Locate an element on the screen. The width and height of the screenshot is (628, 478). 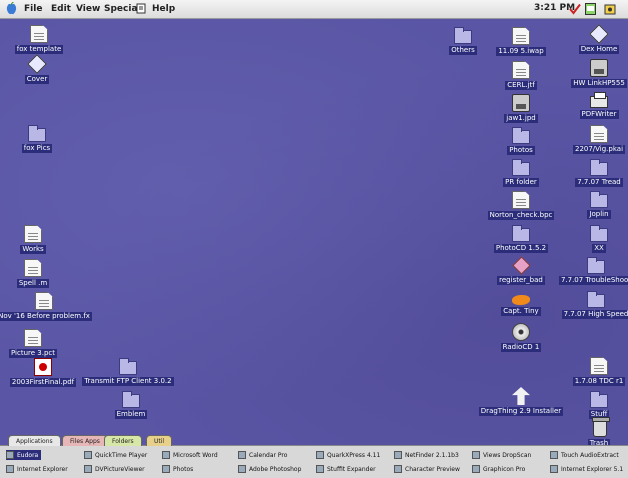
desktop-icon-dex-home: Dex Home is located at coordinates (596, 39).